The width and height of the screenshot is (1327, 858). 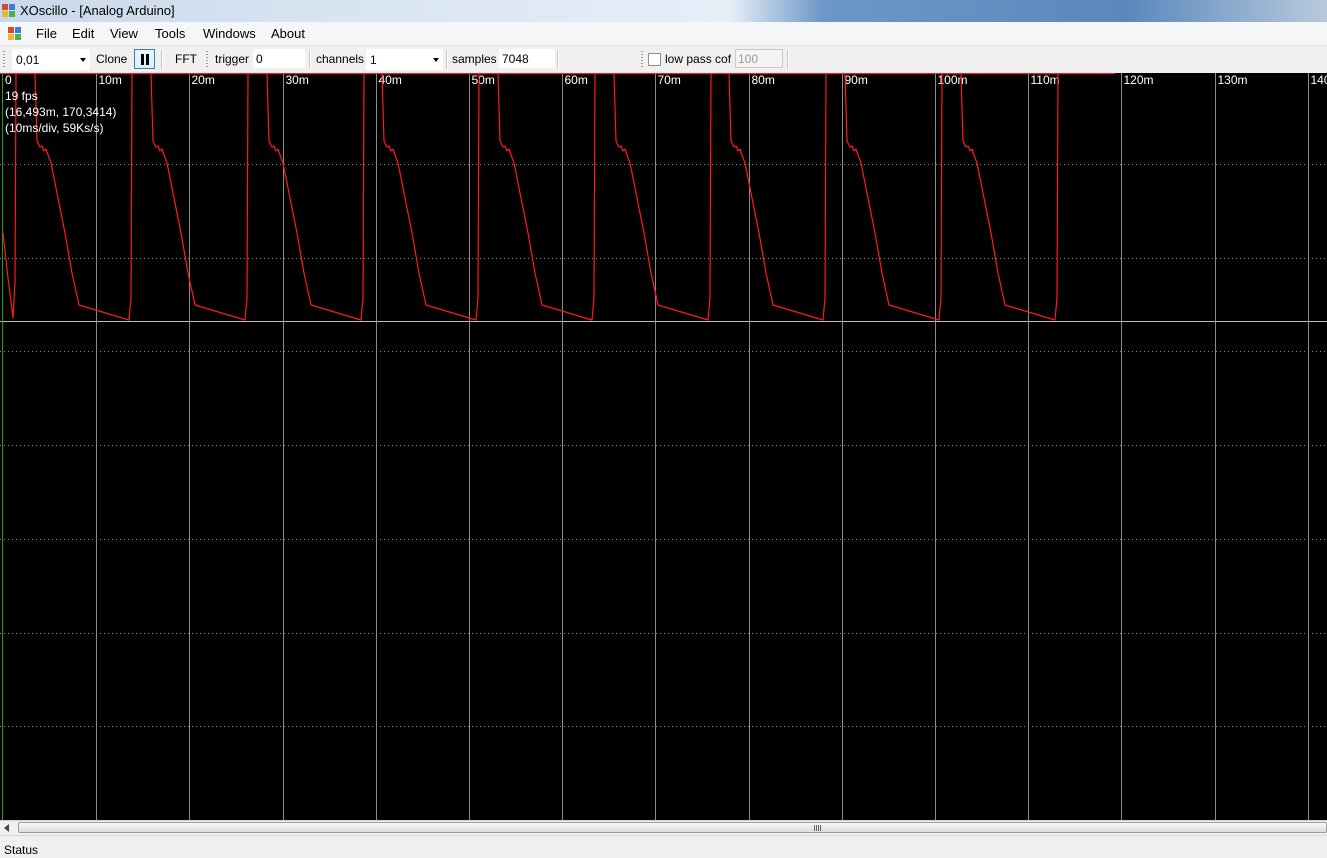 I want to click on menu-view: View, so click(x=124, y=33).